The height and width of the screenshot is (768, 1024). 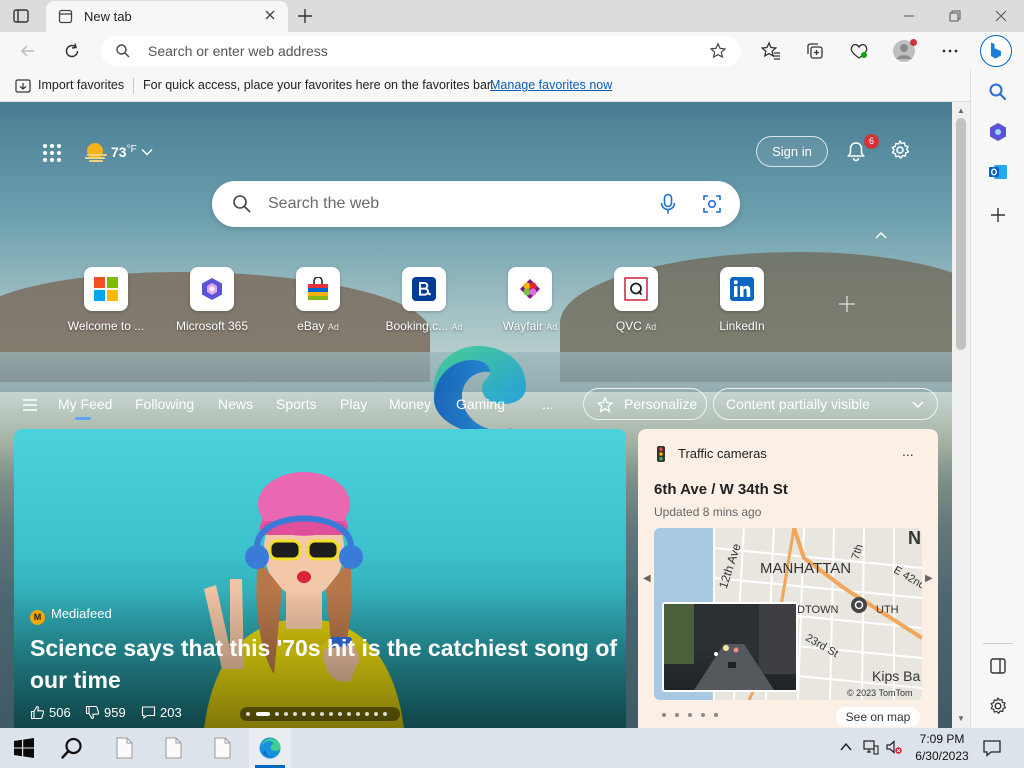 I want to click on more-options-icon, so click(x=950, y=51).